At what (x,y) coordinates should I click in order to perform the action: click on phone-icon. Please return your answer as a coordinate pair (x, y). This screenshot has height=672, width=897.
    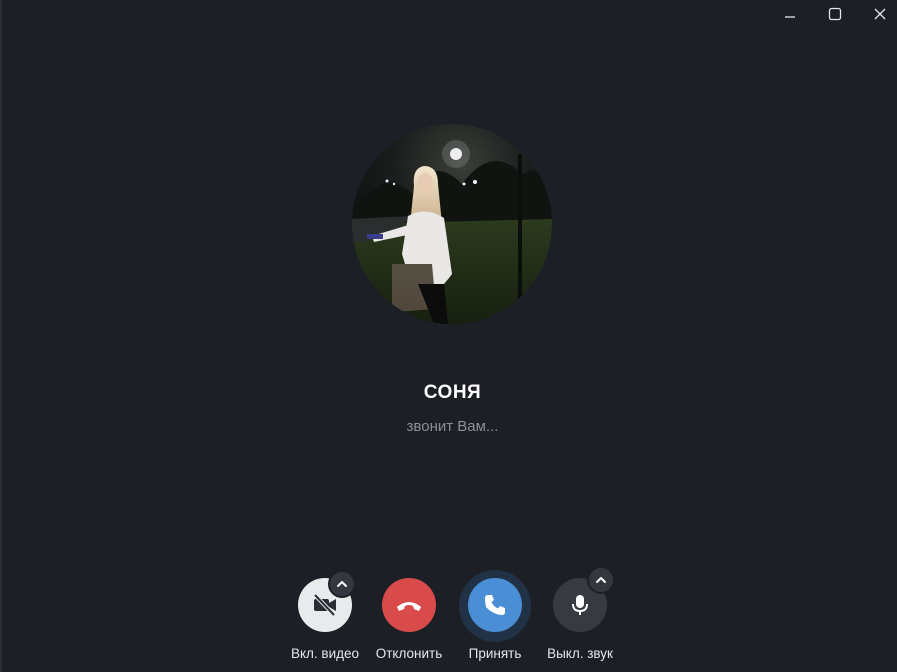
    Looking at the image, I should click on (495, 605).